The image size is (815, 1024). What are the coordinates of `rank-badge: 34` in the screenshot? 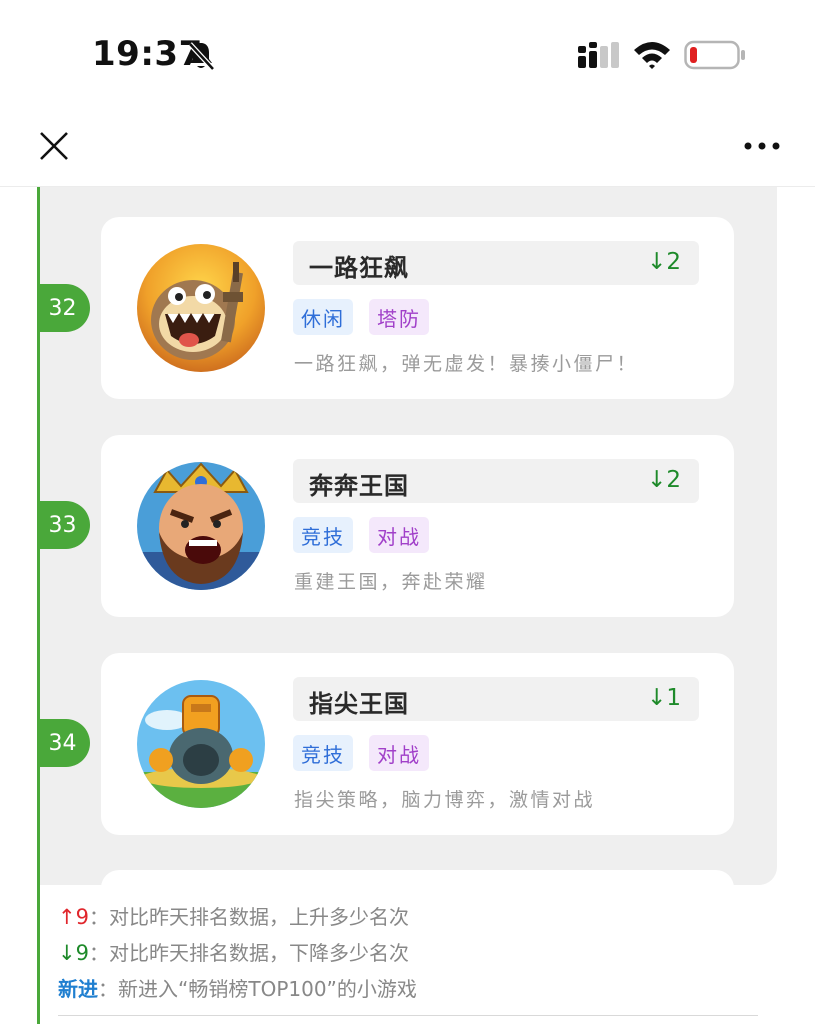 It's located at (63, 743).